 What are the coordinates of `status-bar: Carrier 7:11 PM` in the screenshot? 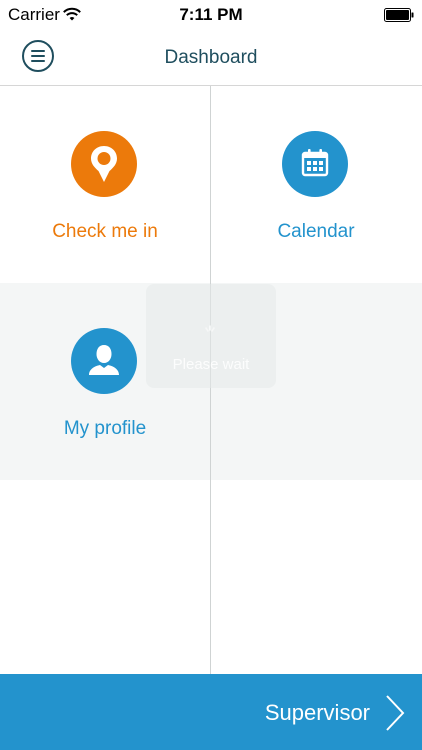 It's located at (211, 15).